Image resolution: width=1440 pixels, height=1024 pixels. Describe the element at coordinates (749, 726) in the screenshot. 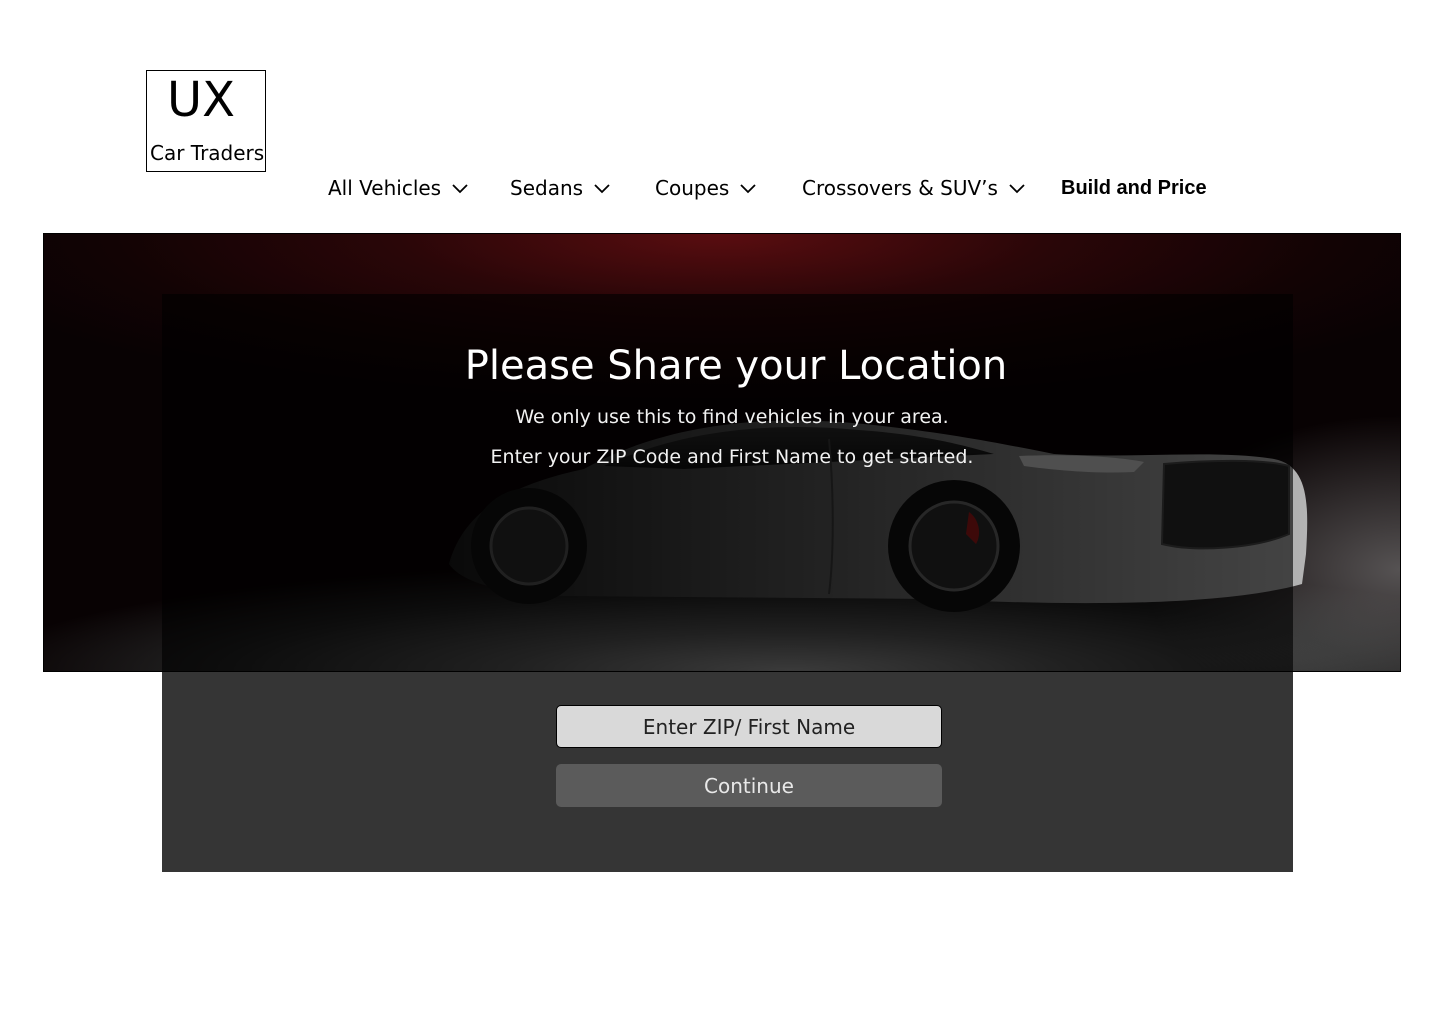

I see `zip-name-input` at that location.